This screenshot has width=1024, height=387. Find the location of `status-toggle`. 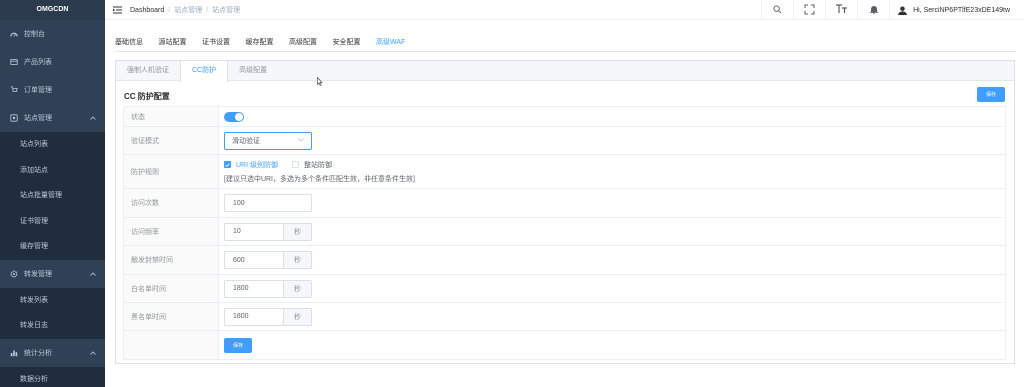

status-toggle is located at coordinates (234, 116).